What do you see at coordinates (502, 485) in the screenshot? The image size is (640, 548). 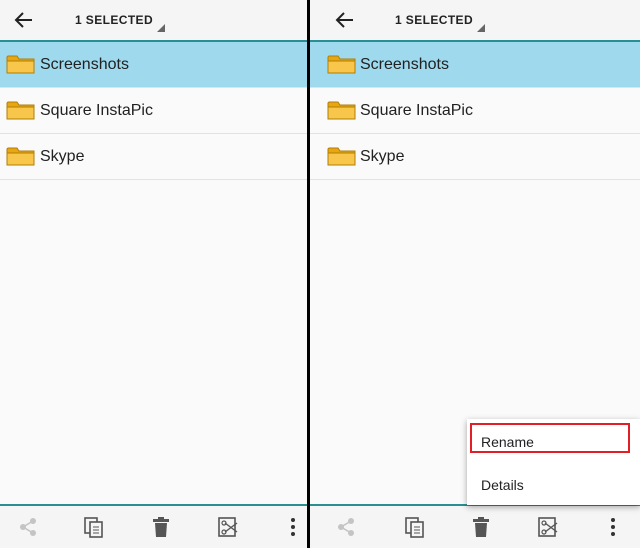 I see `menu-item-details: Details` at bounding box center [502, 485].